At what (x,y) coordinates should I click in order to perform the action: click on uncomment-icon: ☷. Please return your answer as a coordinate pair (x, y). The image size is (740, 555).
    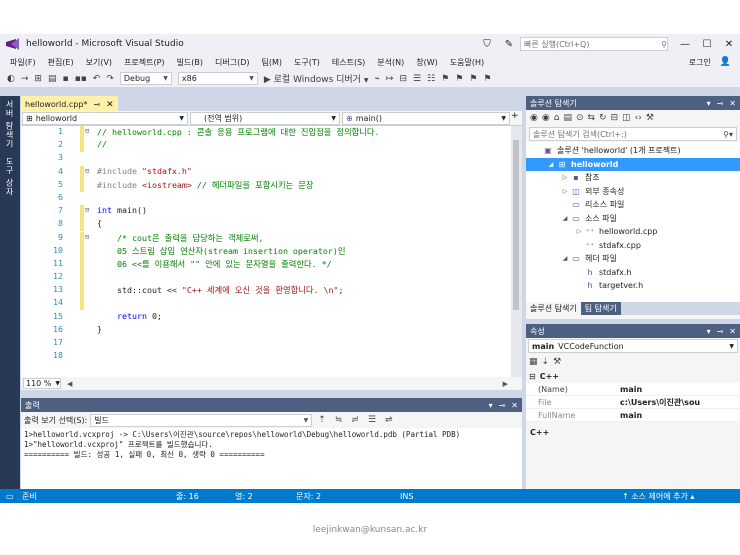
    Looking at the image, I should click on (431, 79).